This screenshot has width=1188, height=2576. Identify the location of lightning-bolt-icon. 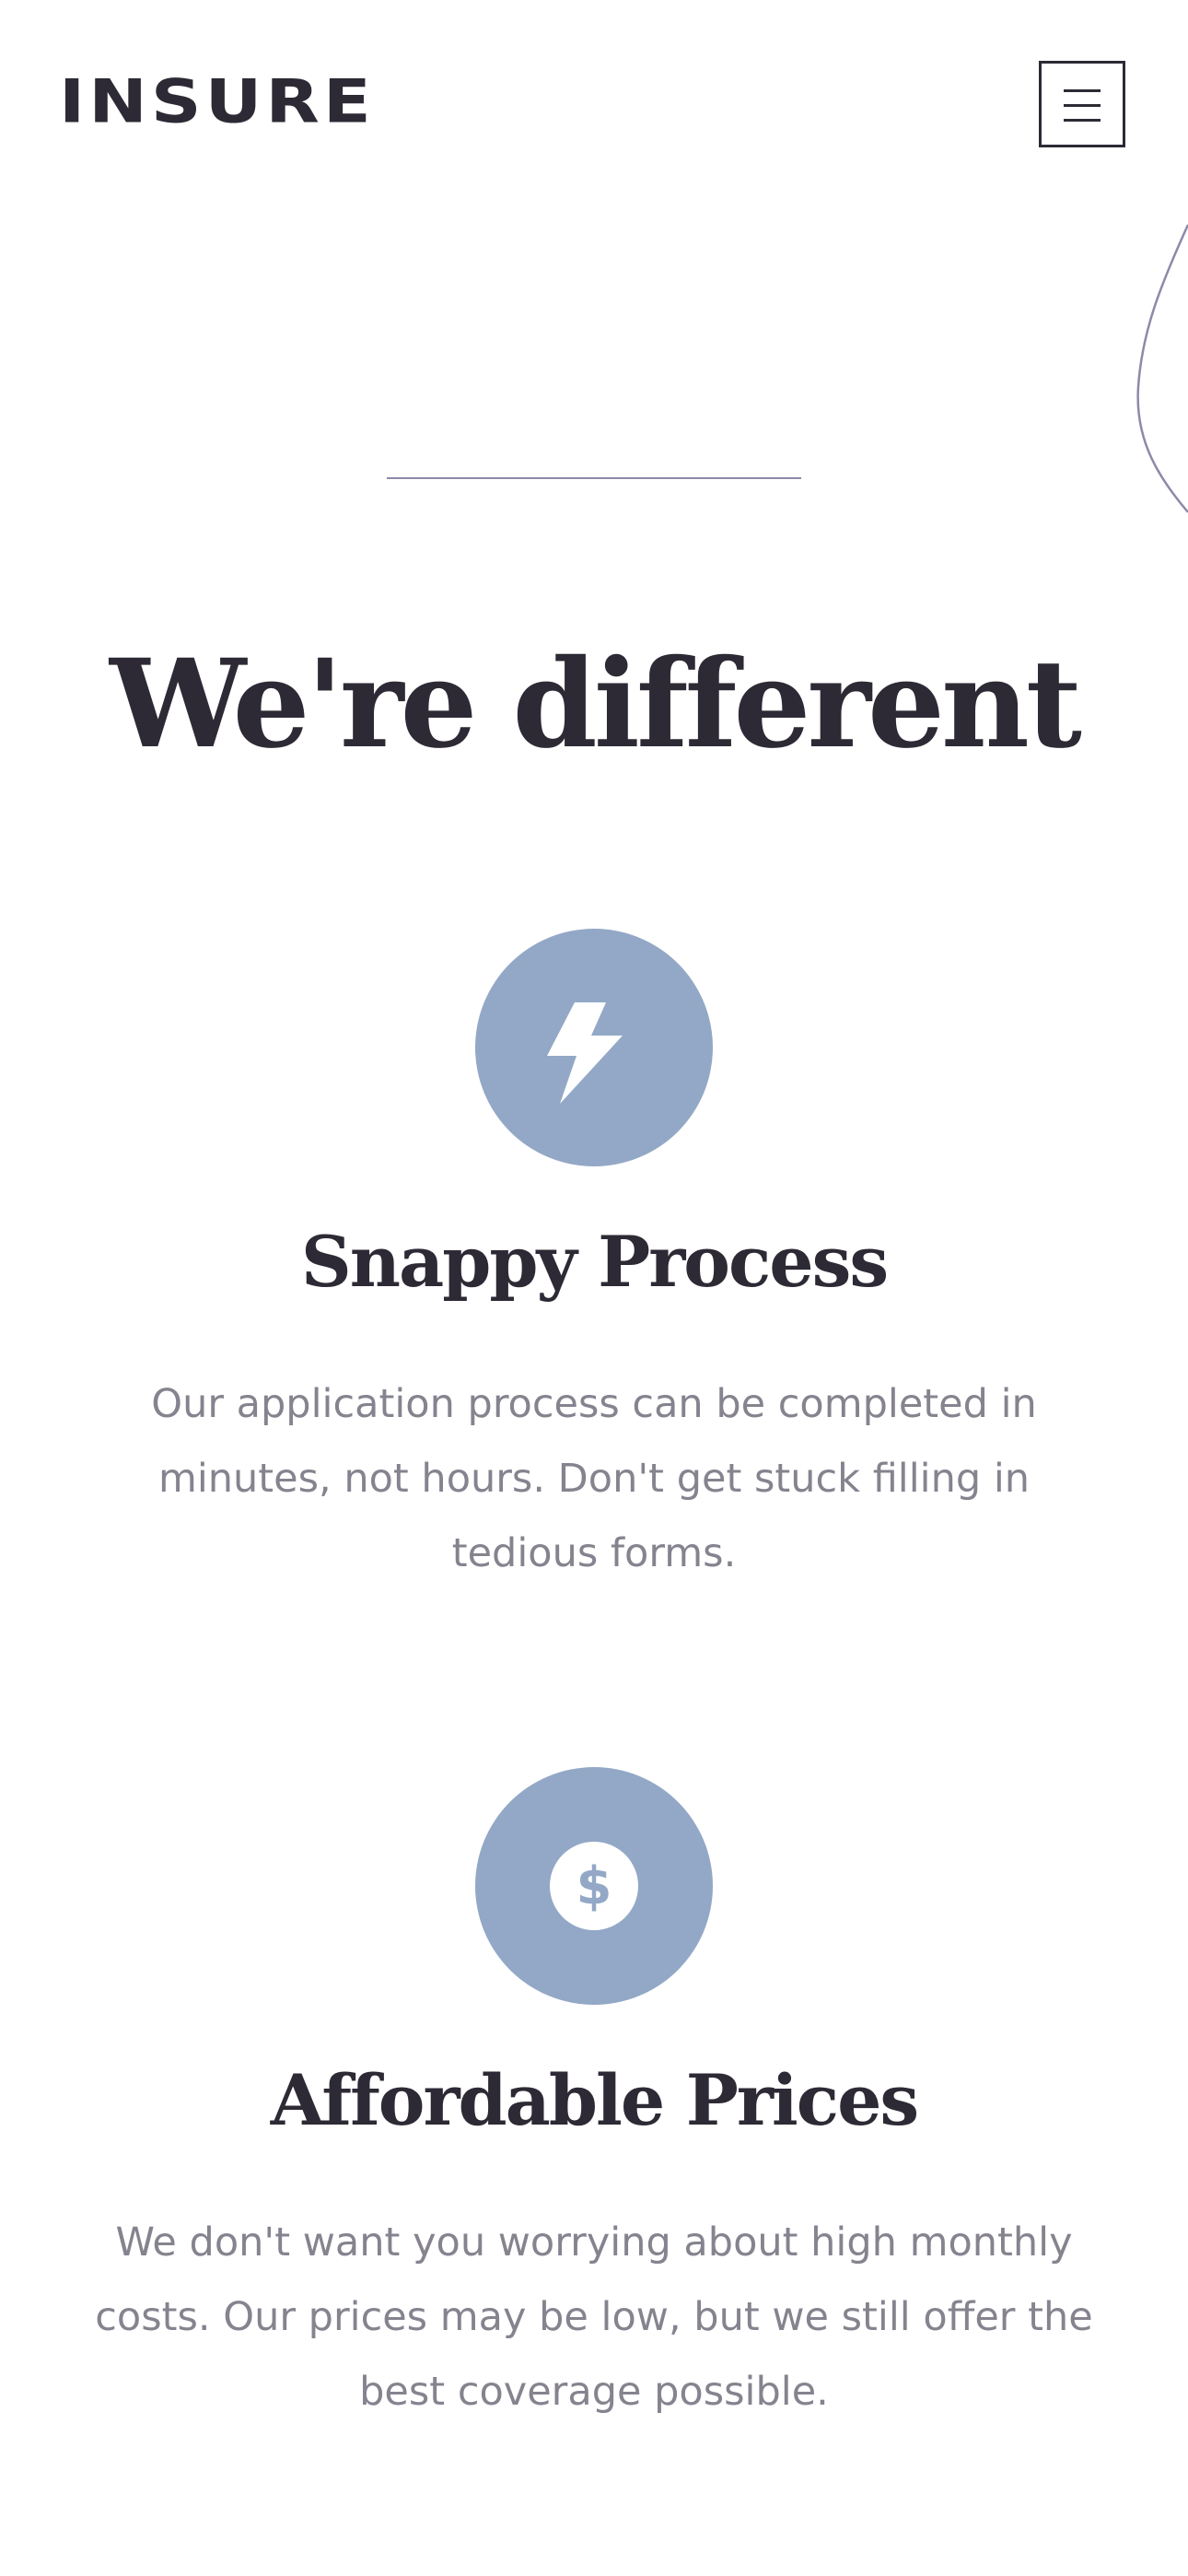
(585, 1053).